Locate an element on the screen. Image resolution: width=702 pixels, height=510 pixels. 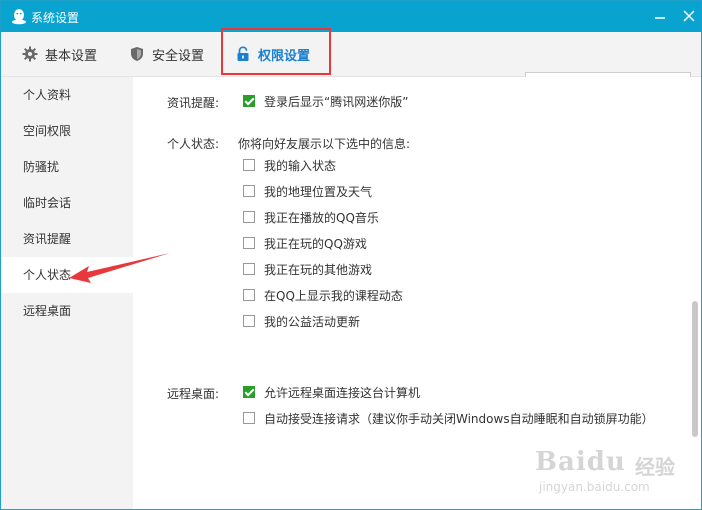
news-reminder-label: 资讯提醒: is located at coordinates (193, 103).